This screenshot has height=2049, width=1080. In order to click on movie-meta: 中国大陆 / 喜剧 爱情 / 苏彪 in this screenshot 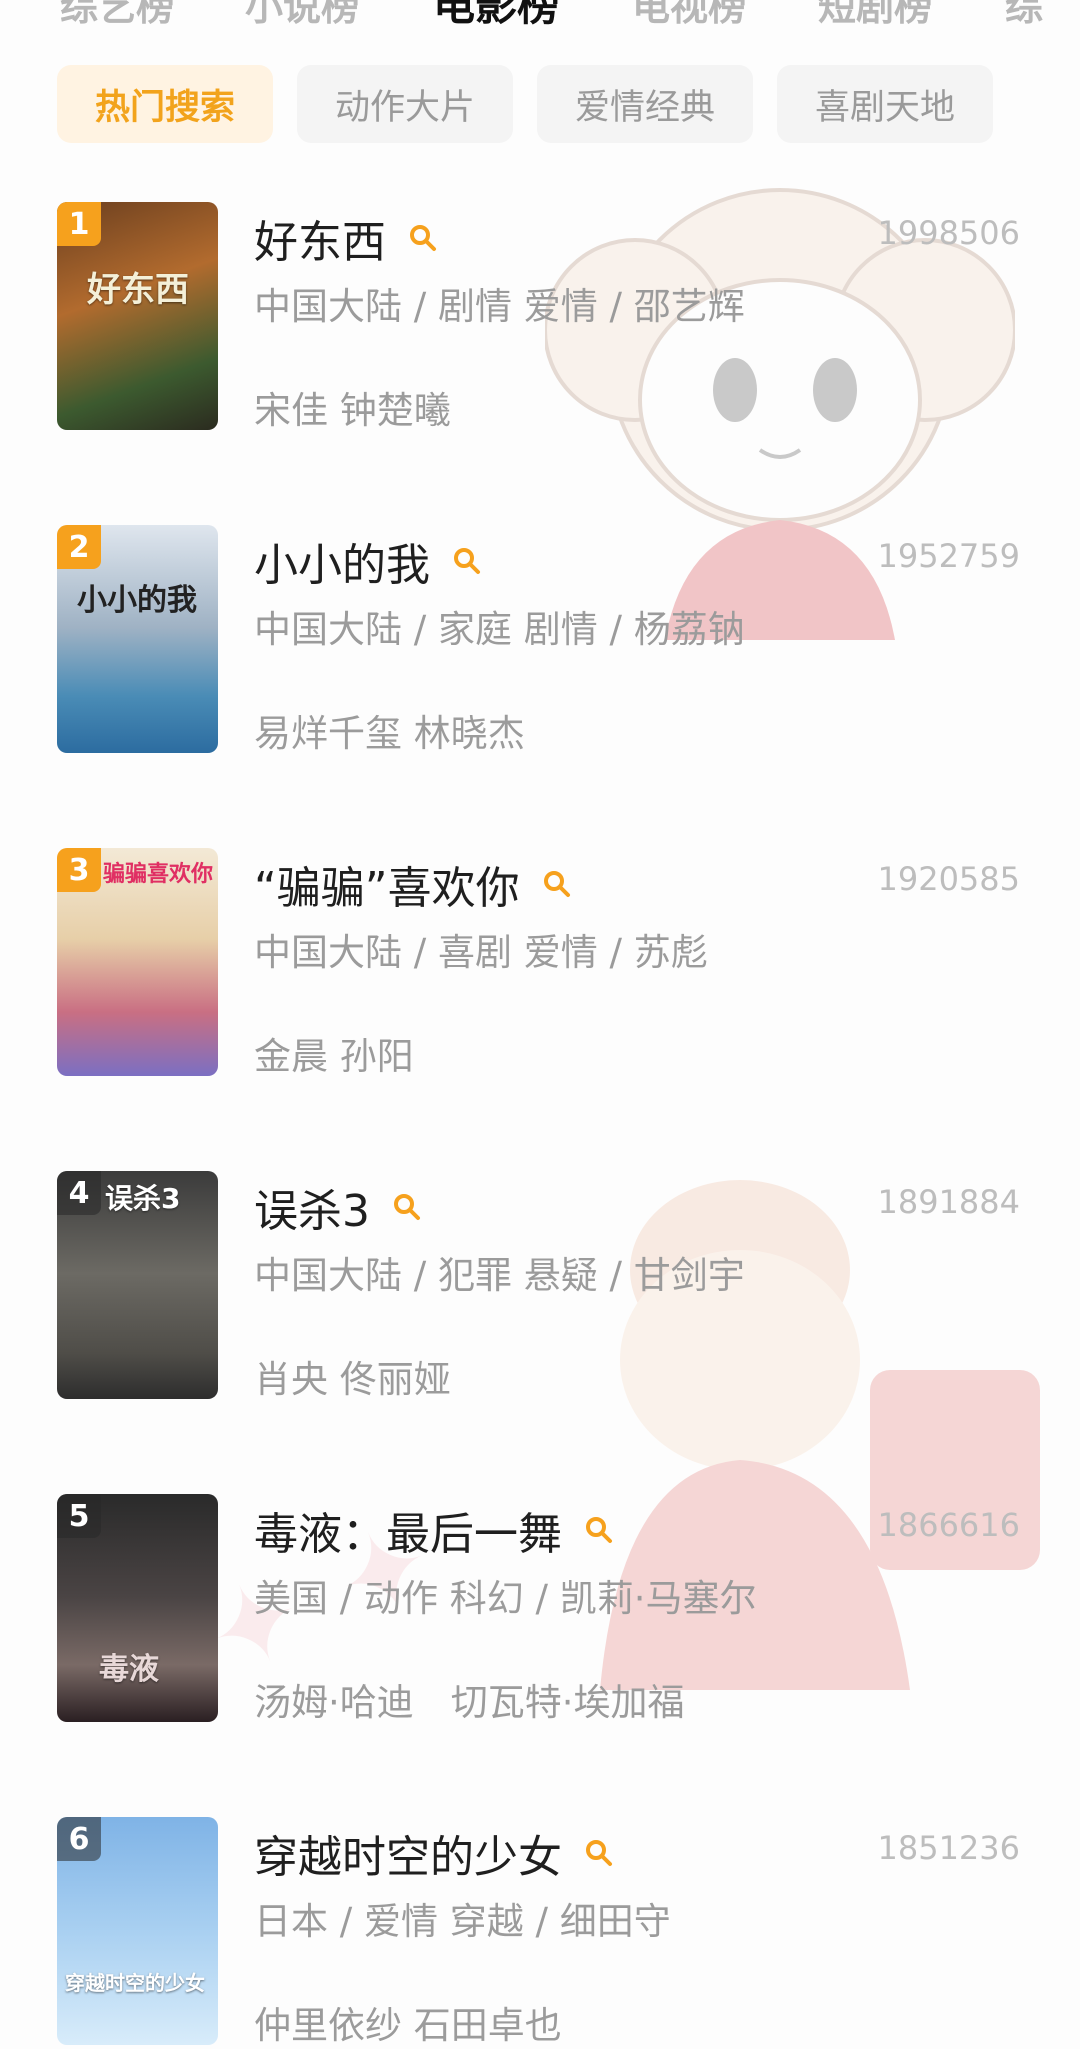, I will do `click(481, 952)`.